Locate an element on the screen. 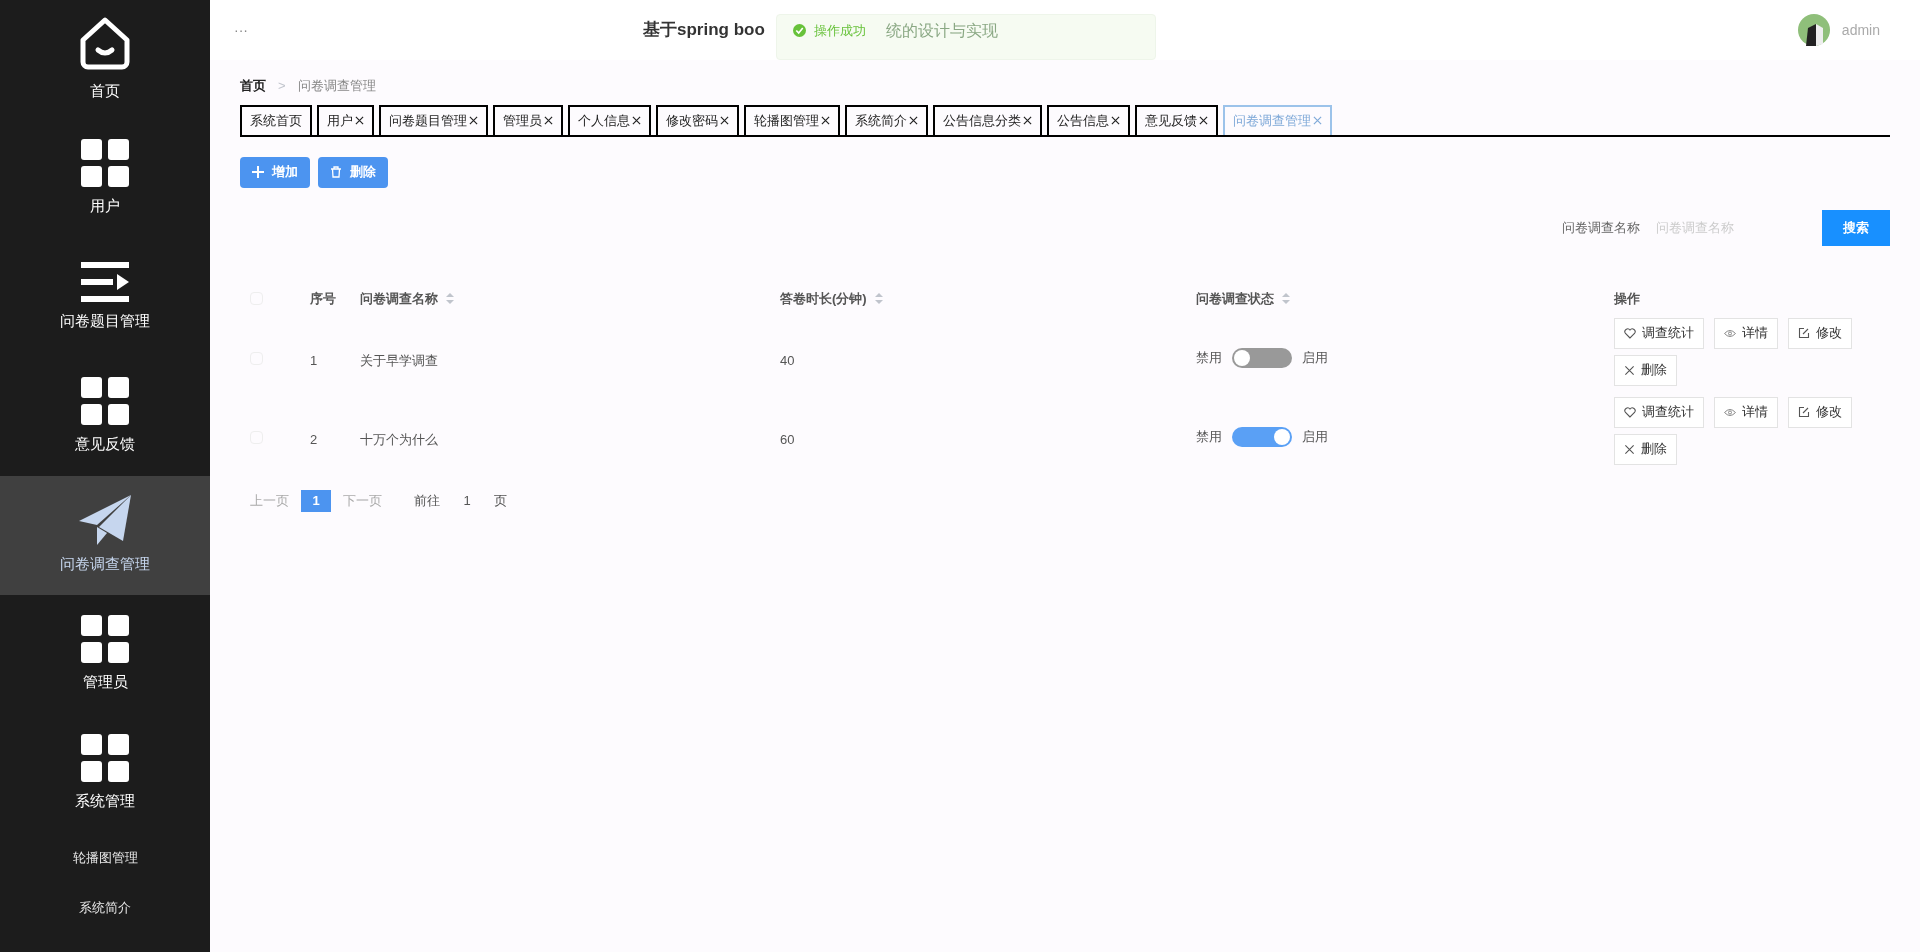  tab: 公告信息 is located at coordinates (1088, 119).